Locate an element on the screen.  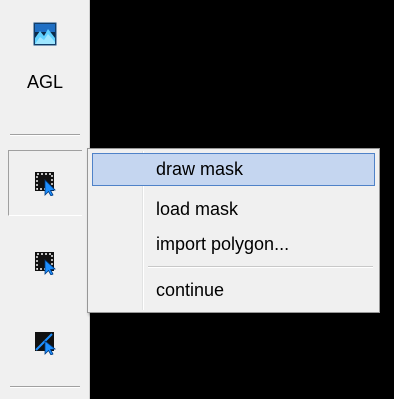
draw-line-button is located at coordinates (45, 342).